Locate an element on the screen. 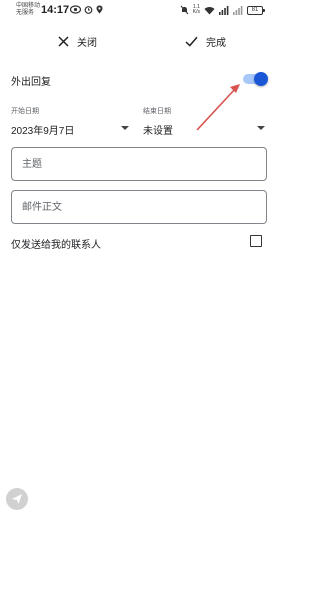 The width and height of the screenshot is (320, 600). auto-reply-row: 外出回复 is located at coordinates (138, 80).